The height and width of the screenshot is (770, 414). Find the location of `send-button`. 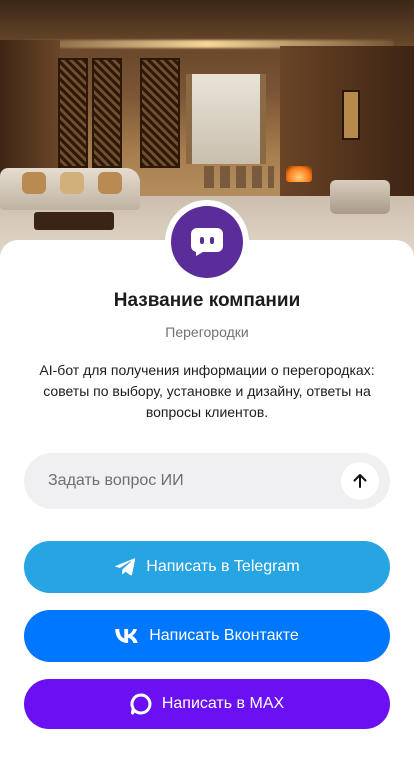

send-button is located at coordinates (360, 481).